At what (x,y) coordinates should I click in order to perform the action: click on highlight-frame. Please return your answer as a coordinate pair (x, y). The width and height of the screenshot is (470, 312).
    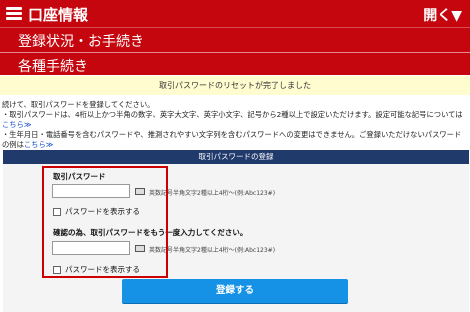
    Looking at the image, I should click on (105, 222).